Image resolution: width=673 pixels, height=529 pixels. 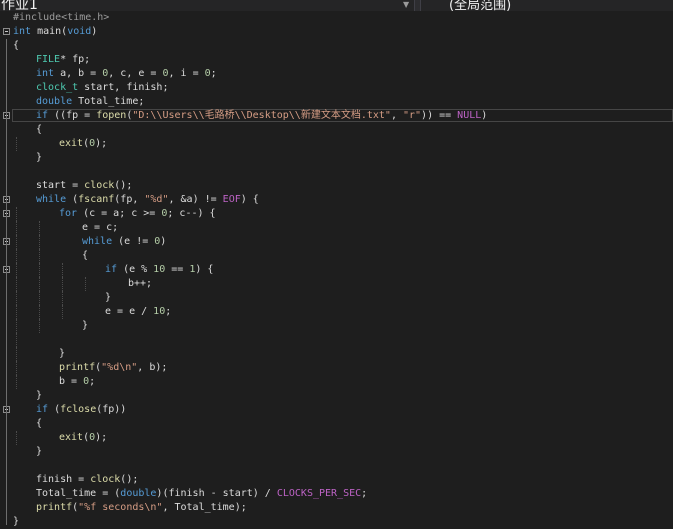 What do you see at coordinates (102, 88) in the screenshot?
I see `code-text: clock_t start, finish;` at bounding box center [102, 88].